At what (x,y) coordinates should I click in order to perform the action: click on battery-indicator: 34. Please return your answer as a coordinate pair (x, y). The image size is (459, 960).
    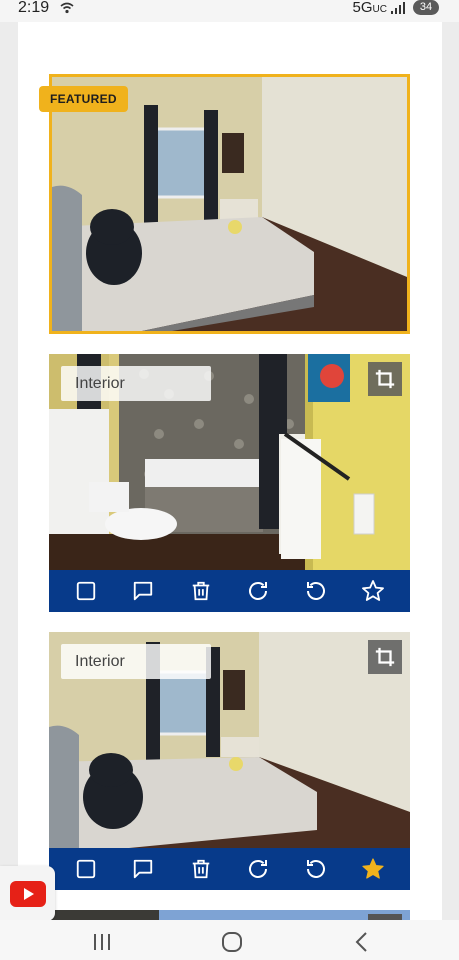
    Looking at the image, I should click on (426, 7).